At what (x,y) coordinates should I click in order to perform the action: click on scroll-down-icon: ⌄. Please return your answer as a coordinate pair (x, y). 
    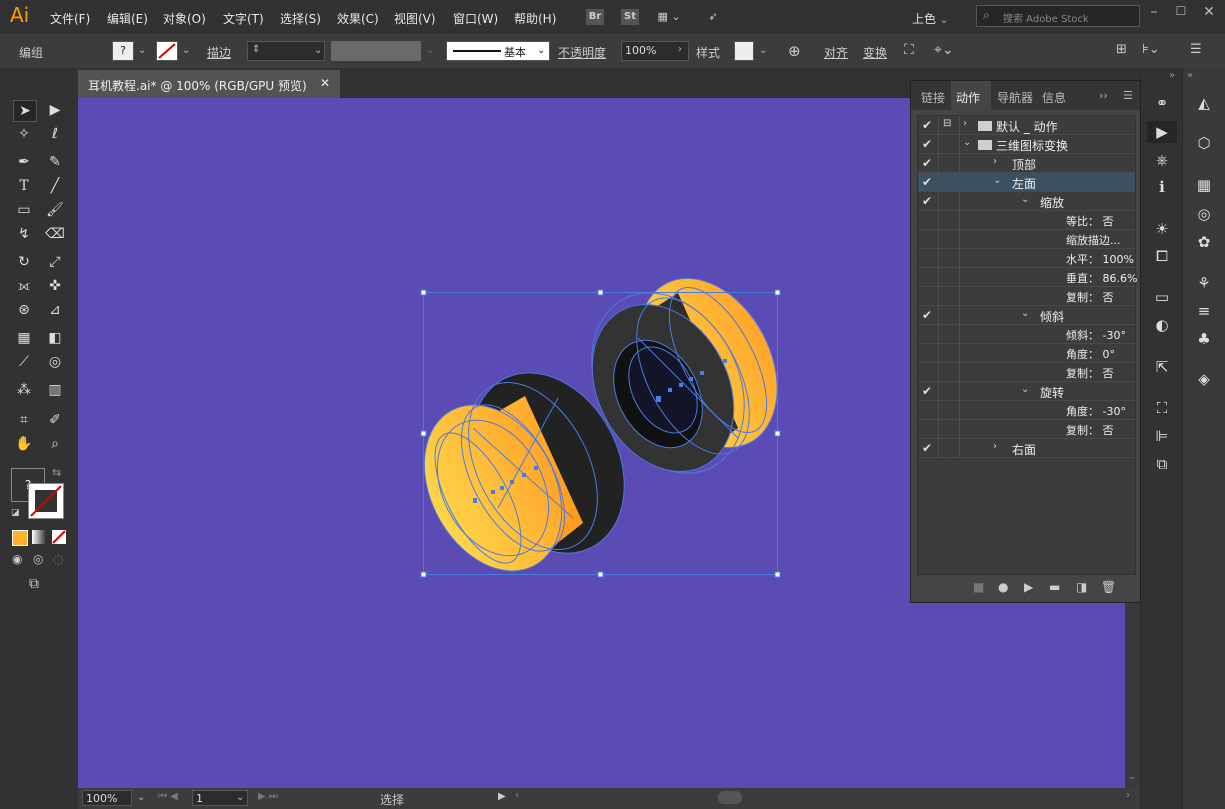
    Looking at the image, I should click on (1132, 777).